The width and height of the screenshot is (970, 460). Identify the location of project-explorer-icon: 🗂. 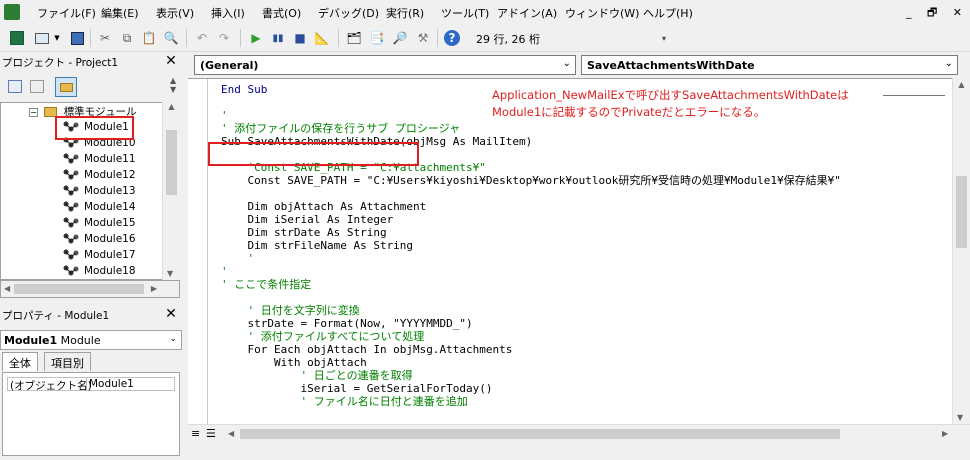
(354, 38).